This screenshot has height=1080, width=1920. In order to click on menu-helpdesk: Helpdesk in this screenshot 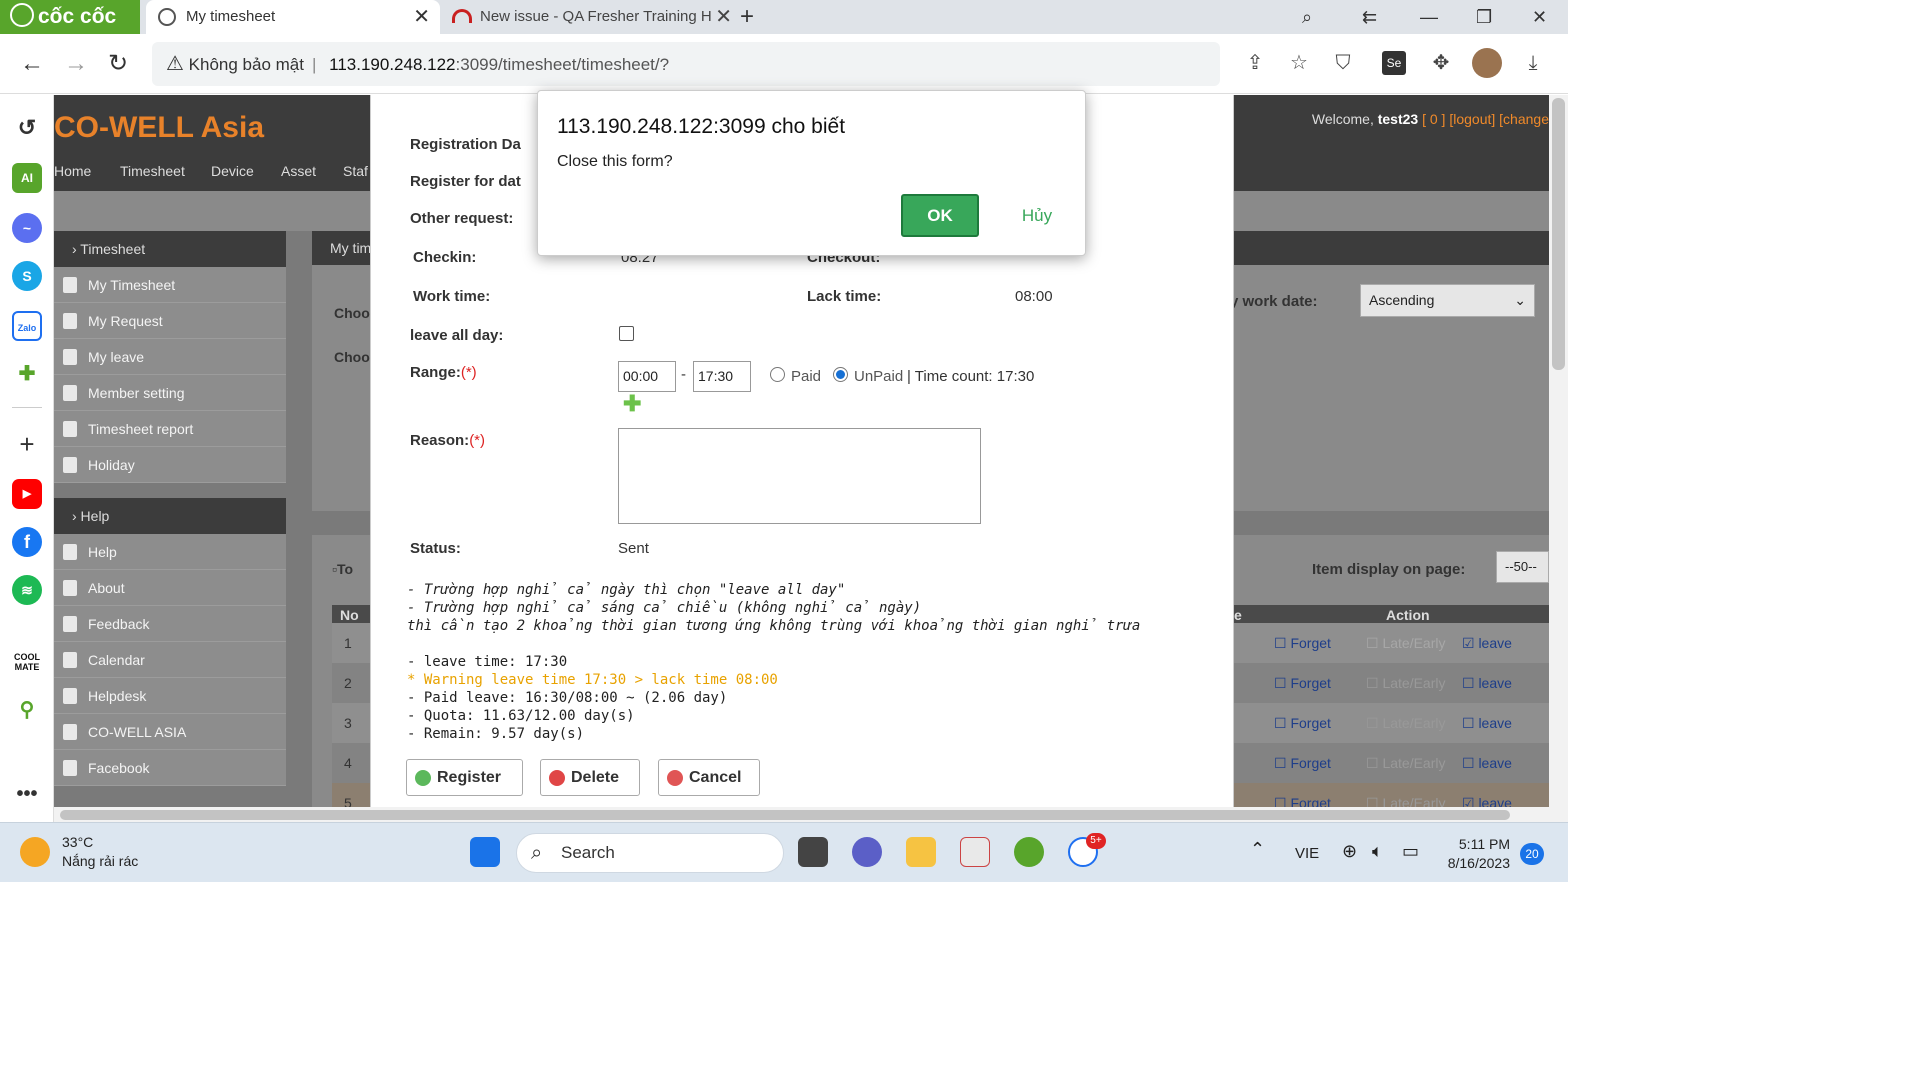, I will do `click(170, 696)`.